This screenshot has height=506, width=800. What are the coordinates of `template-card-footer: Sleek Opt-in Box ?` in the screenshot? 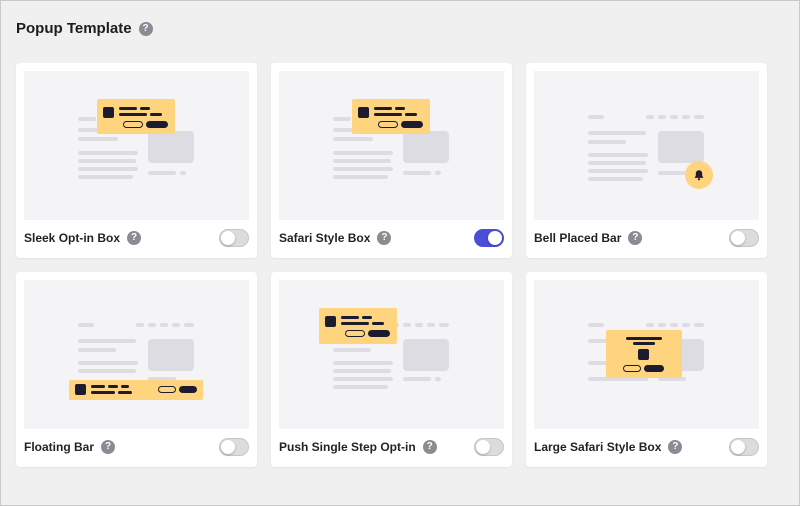 It's located at (136, 238).